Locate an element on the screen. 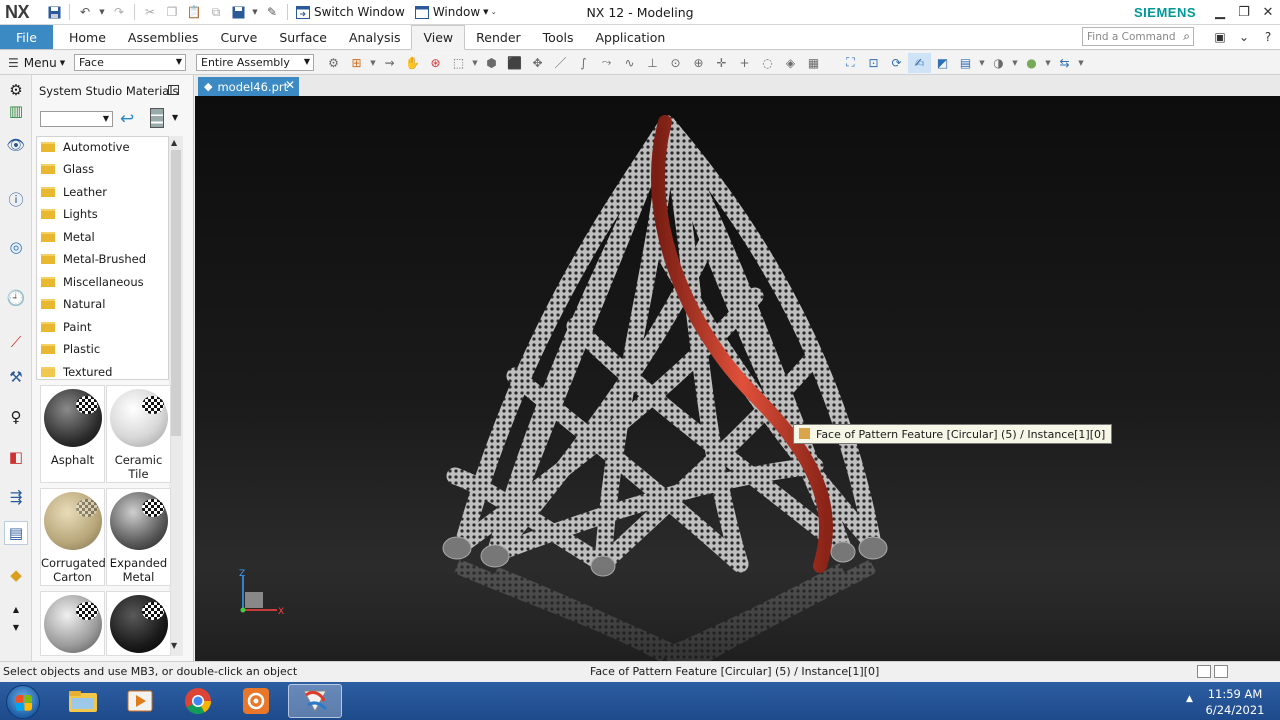 The height and width of the screenshot is (720, 1280). constraint-navigator-icon: 👁 is located at coordinates (16, 145).